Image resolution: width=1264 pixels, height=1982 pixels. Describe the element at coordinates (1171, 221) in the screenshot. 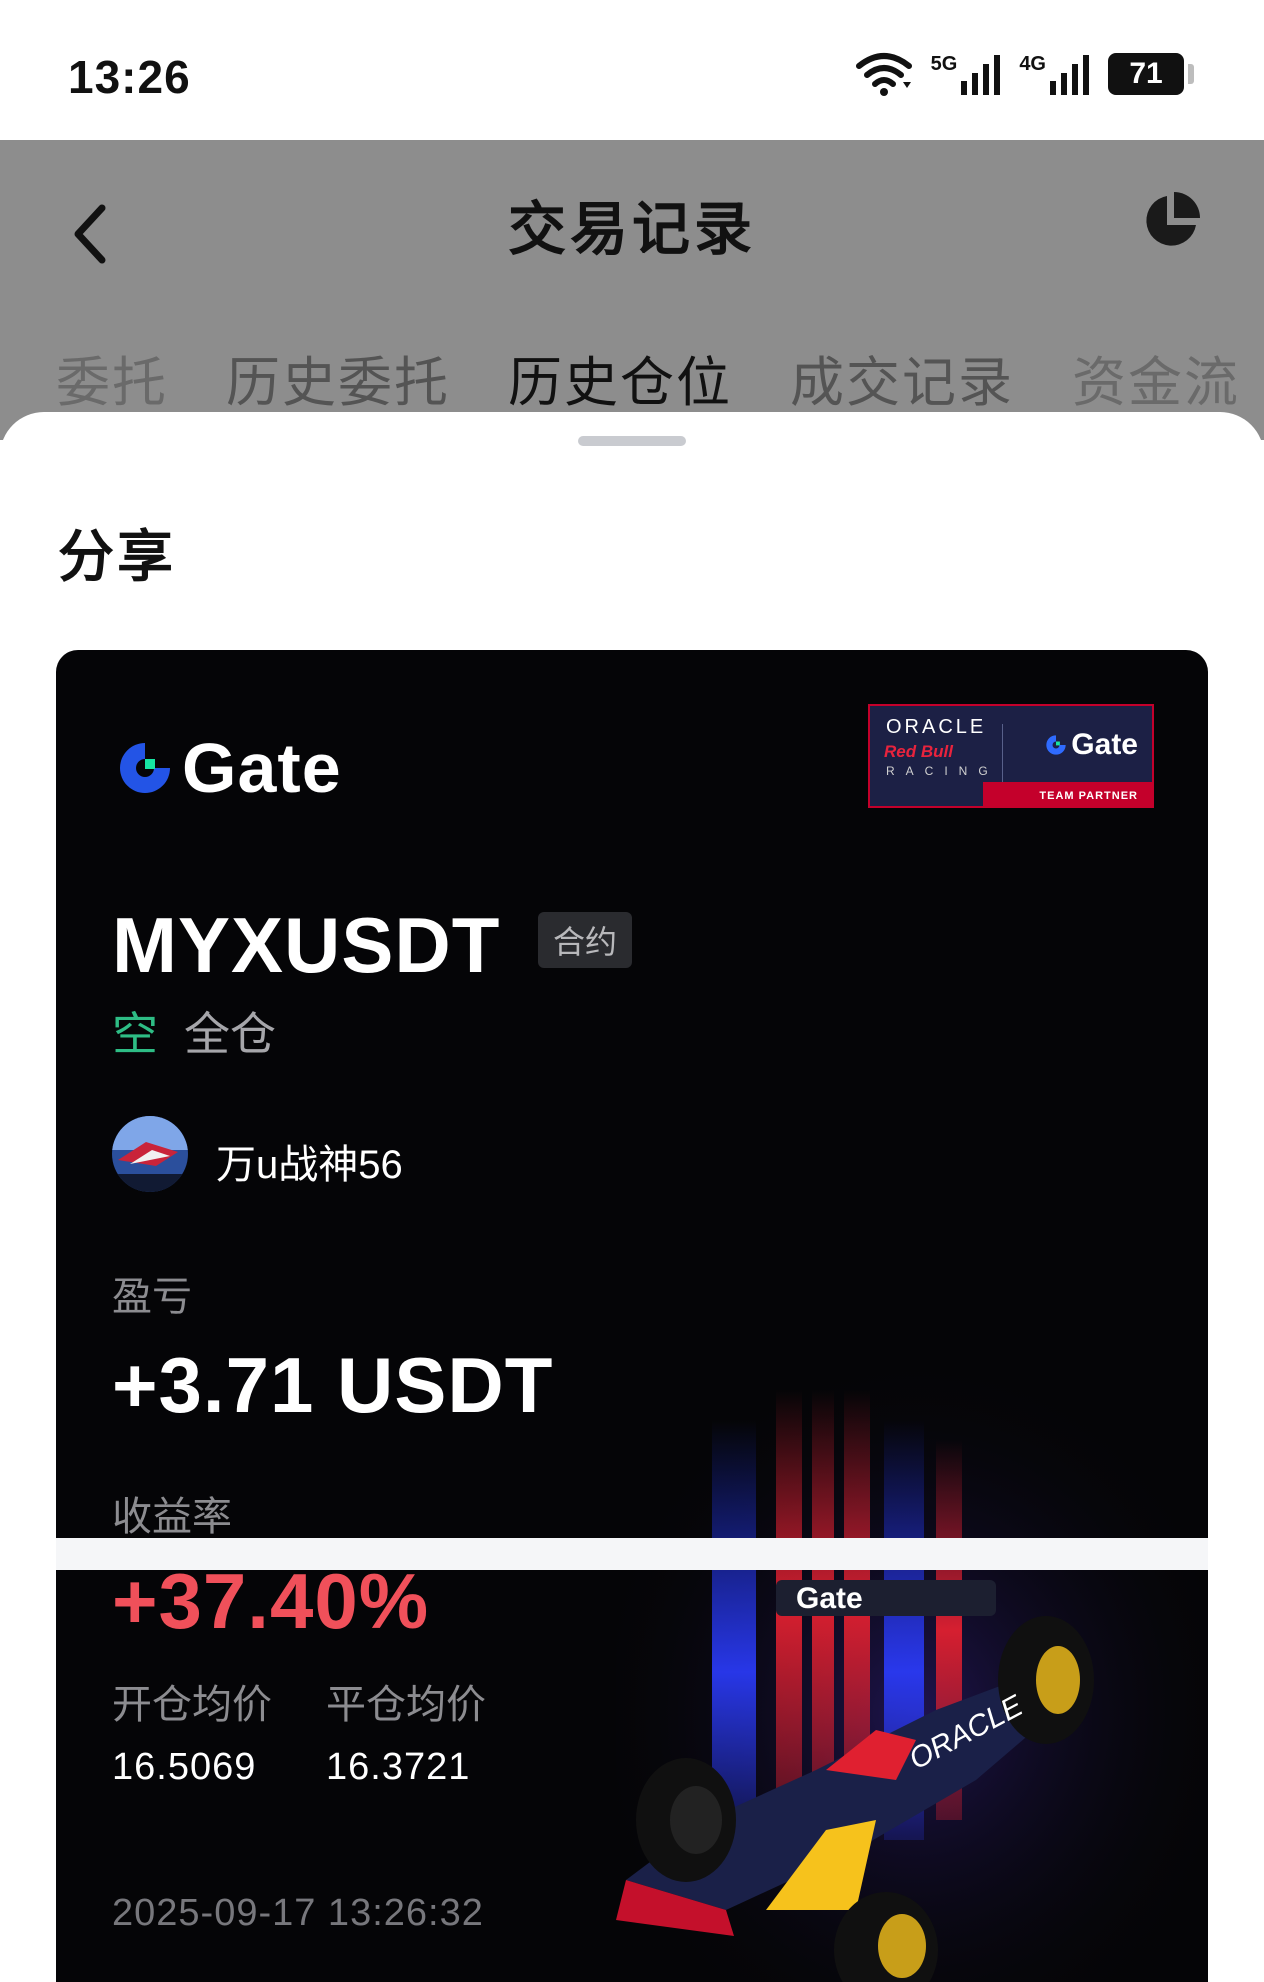

I see `pie-chart-icon` at that location.